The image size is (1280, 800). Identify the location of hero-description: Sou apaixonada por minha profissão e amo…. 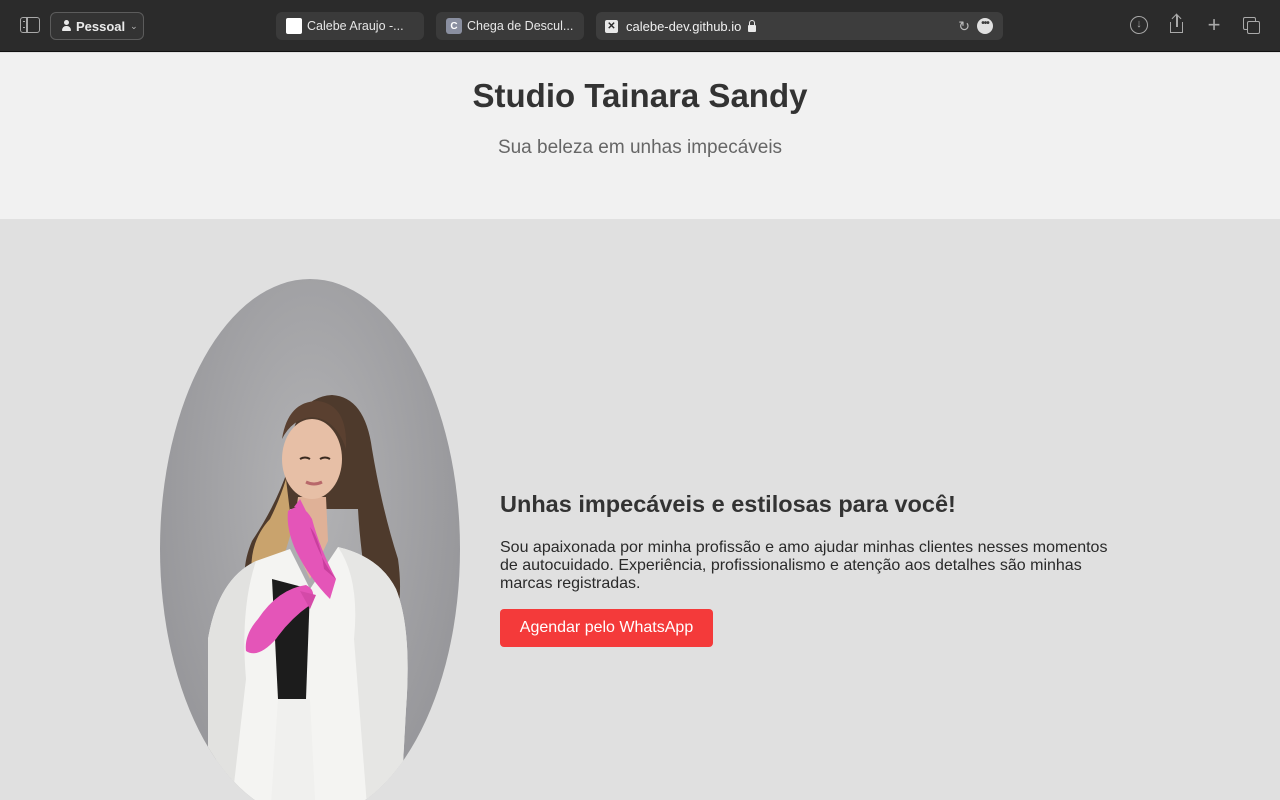
(804, 565).